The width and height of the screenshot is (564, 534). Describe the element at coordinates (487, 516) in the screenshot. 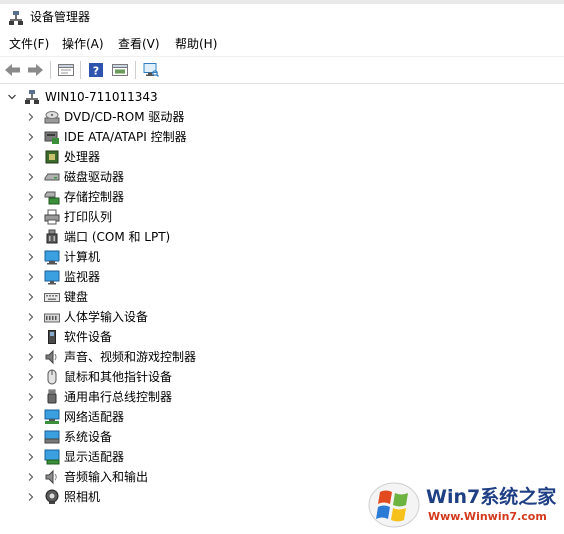

I see `watermark-url: Www.Winwin7.com` at that location.